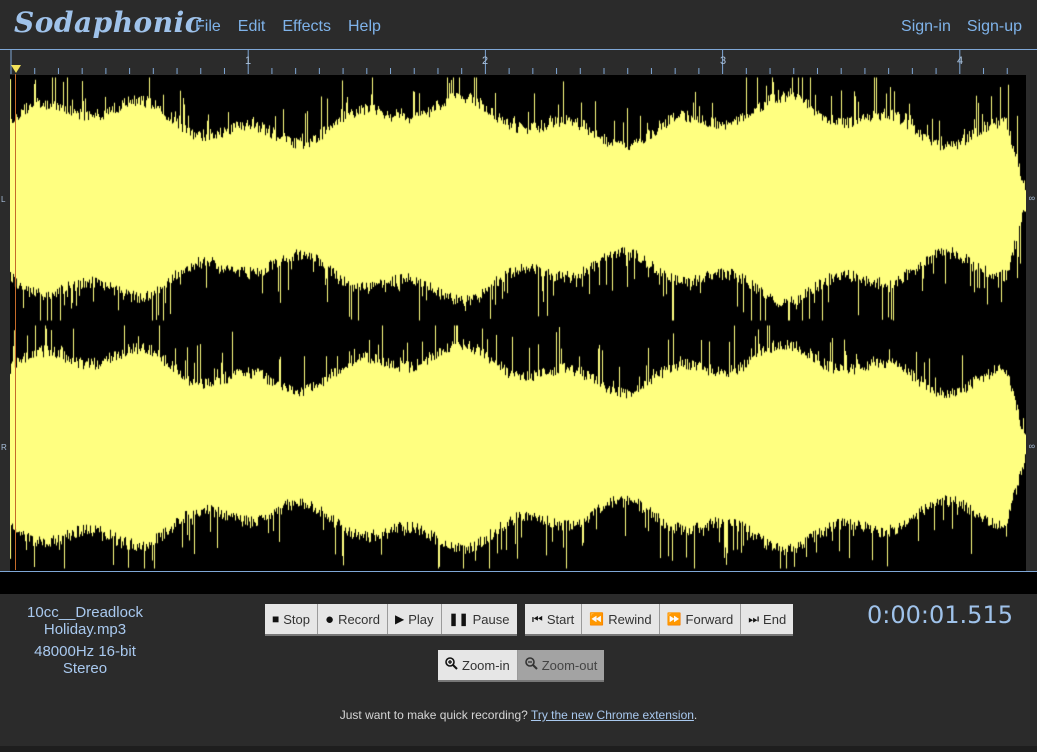  What do you see at coordinates (518, 749) in the screenshot?
I see `footer-strip` at bounding box center [518, 749].